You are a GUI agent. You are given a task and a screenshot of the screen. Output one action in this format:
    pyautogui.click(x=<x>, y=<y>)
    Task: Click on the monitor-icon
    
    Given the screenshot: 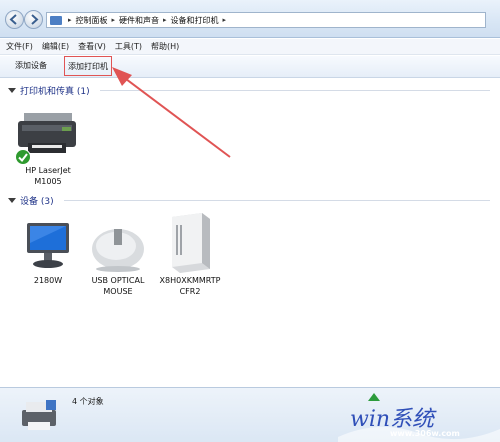 What is the action you would take?
    pyautogui.click(x=48, y=245)
    